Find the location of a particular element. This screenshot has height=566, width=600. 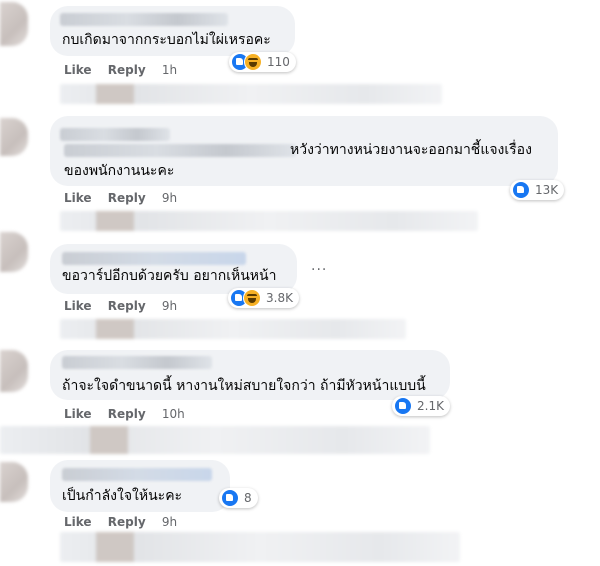

timestamp: 10h is located at coordinates (173, 414).